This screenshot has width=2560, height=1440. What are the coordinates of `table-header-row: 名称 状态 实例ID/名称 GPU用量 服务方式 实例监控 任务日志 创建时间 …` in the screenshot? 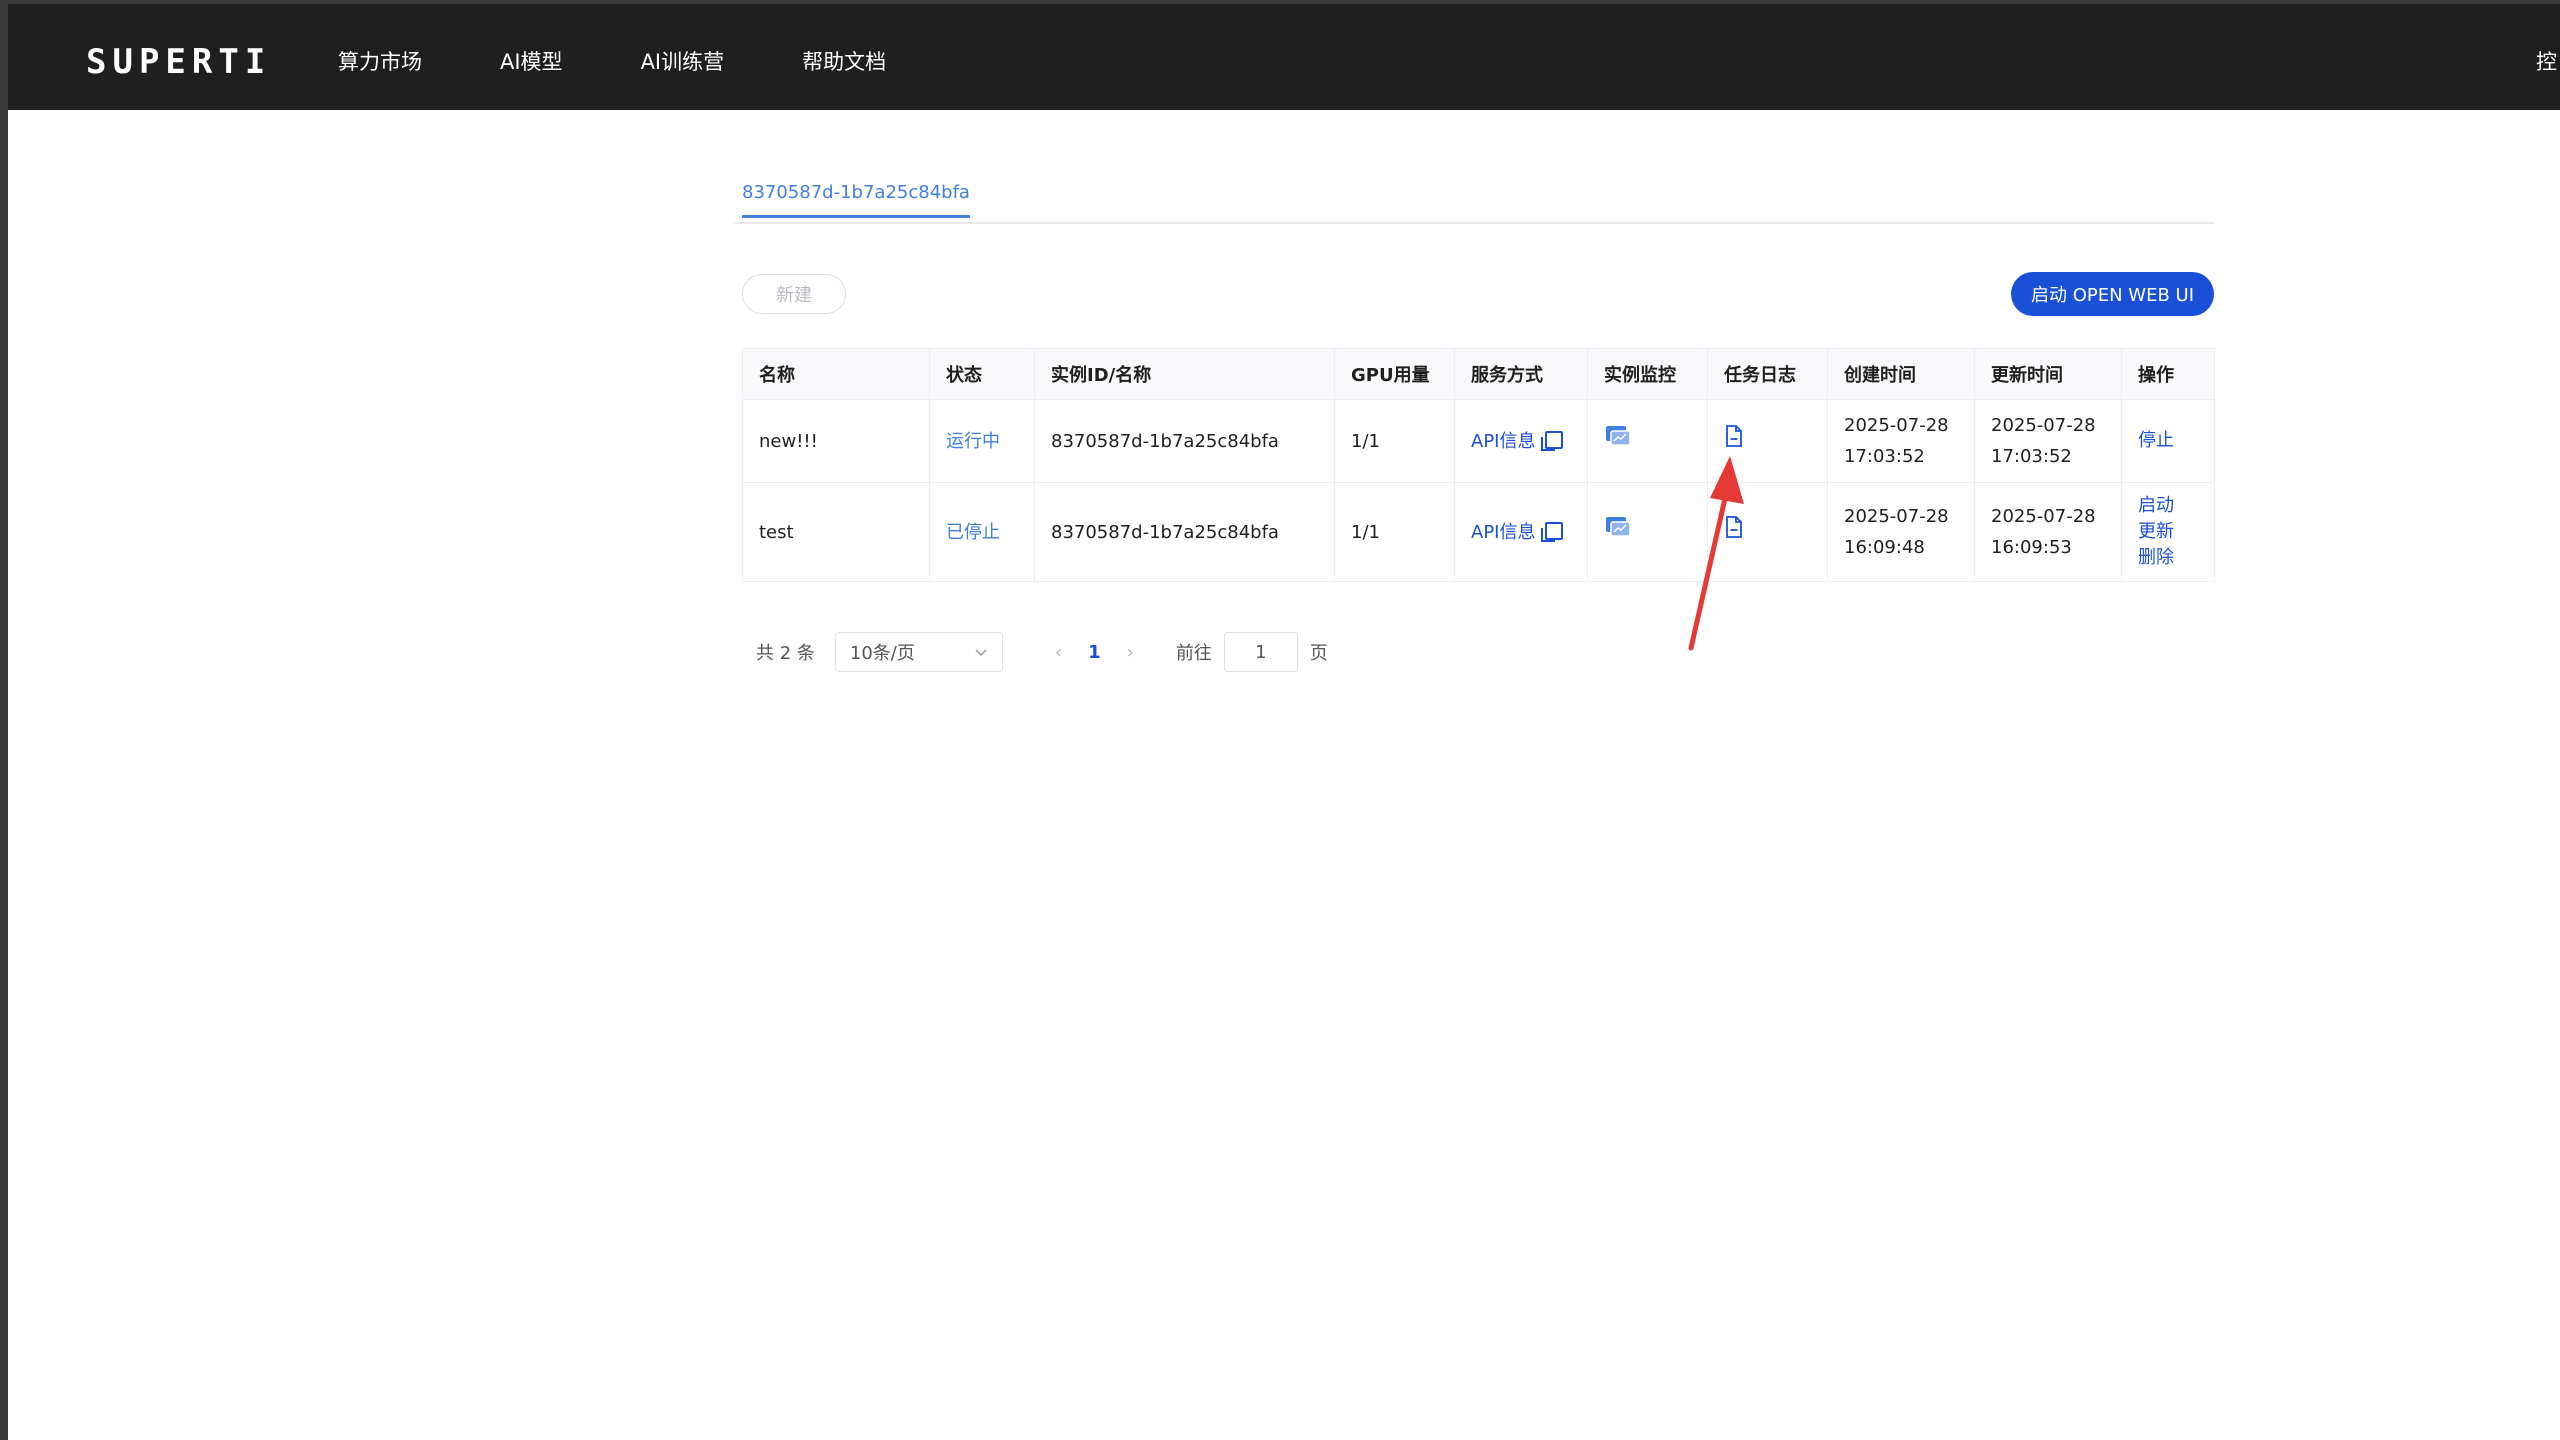 It's located at (1478, 374).